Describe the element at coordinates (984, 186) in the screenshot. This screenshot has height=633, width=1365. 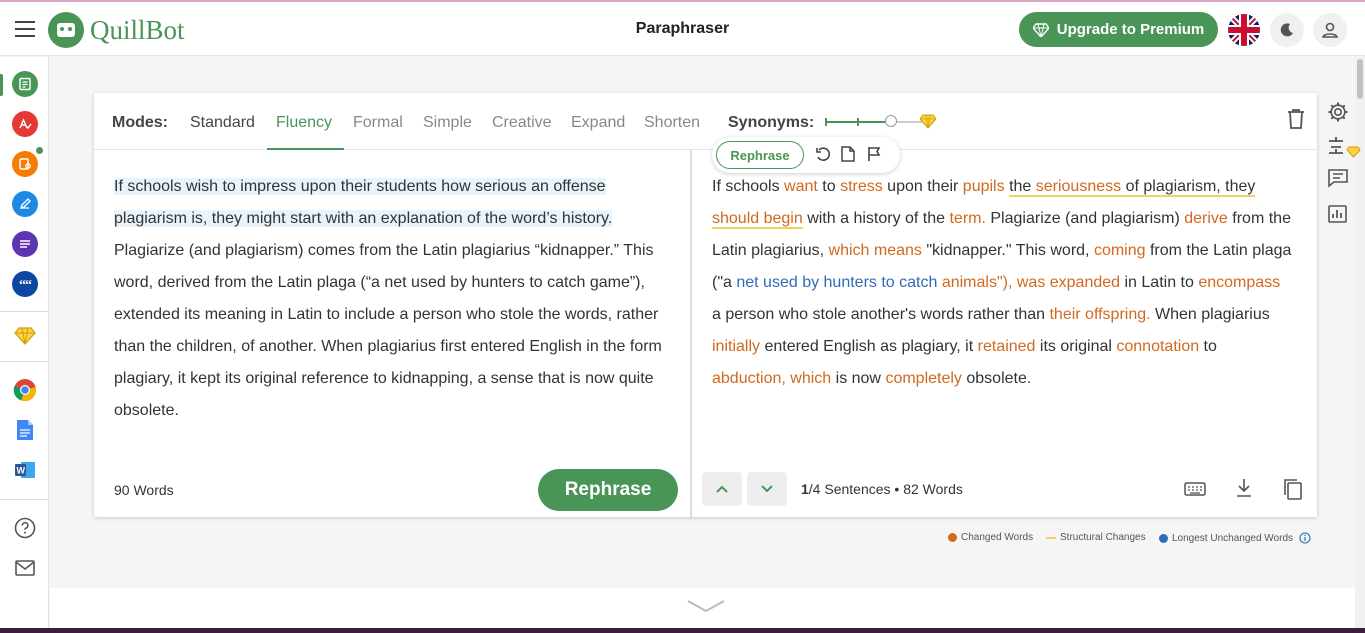
I see `output-segment-ch: pupils` at that location.